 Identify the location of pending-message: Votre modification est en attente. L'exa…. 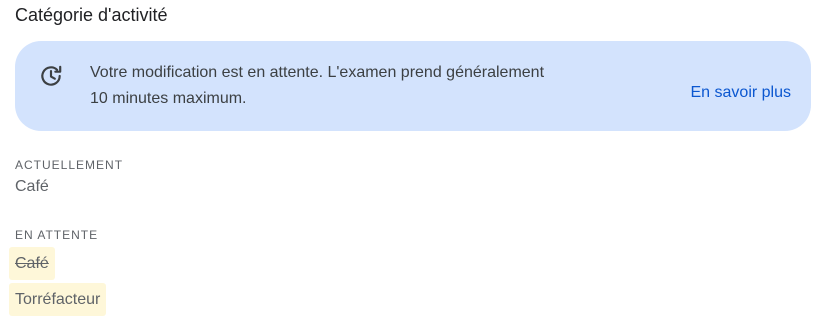
(370, 86).